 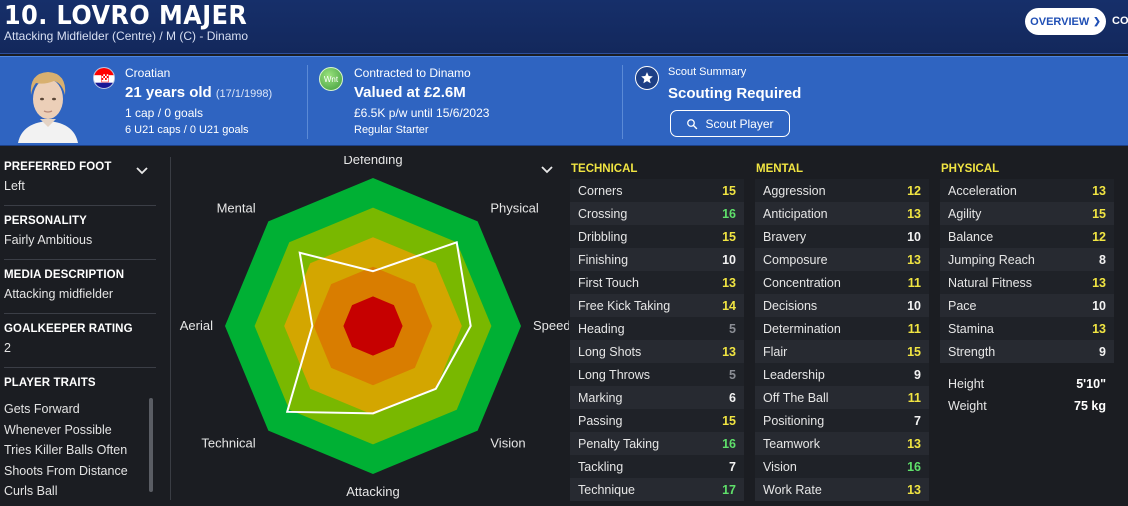 What do you see at coordinates (842, 489) in the screenshot?
I see `attribute-row: Work Rate 13` at bounding box center [842, 489].